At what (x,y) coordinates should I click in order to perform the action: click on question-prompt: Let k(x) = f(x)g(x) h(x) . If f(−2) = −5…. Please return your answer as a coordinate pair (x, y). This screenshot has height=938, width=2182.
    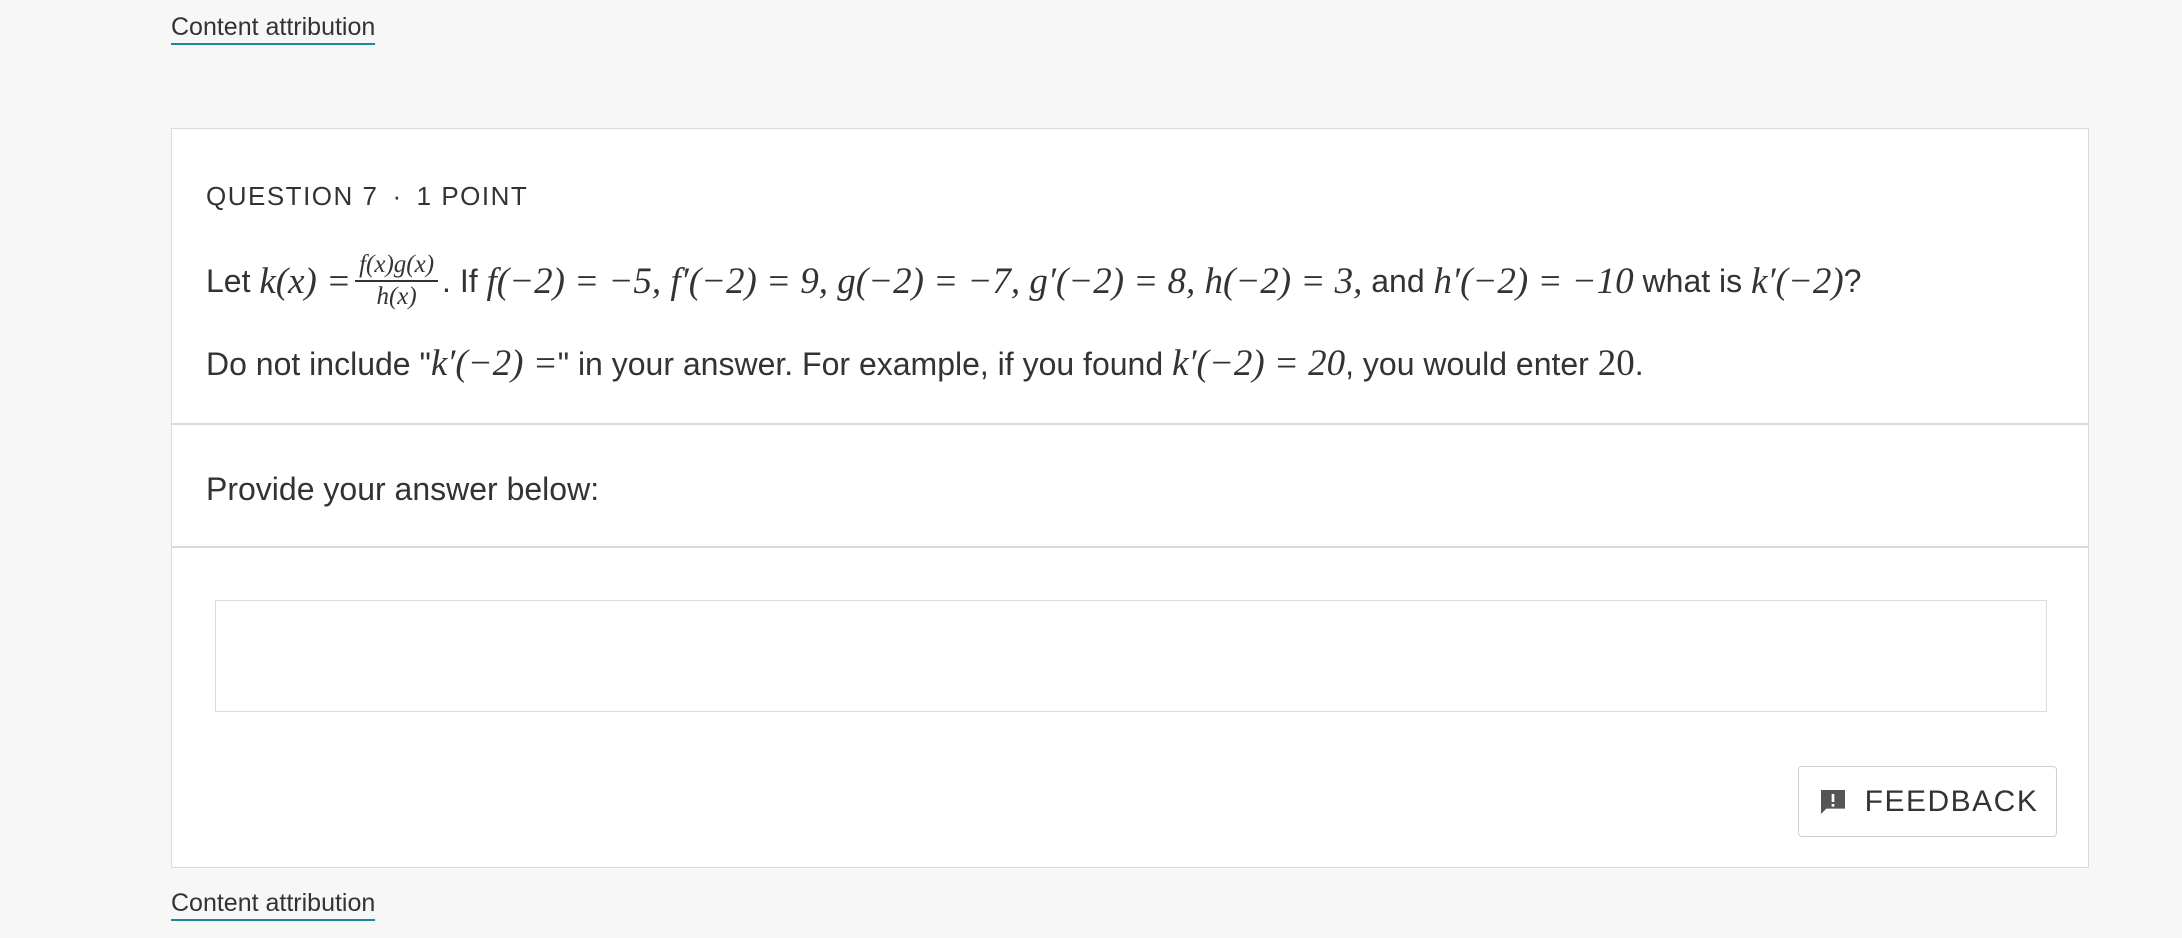
    Looking at the image, I should click on (1033, 281).